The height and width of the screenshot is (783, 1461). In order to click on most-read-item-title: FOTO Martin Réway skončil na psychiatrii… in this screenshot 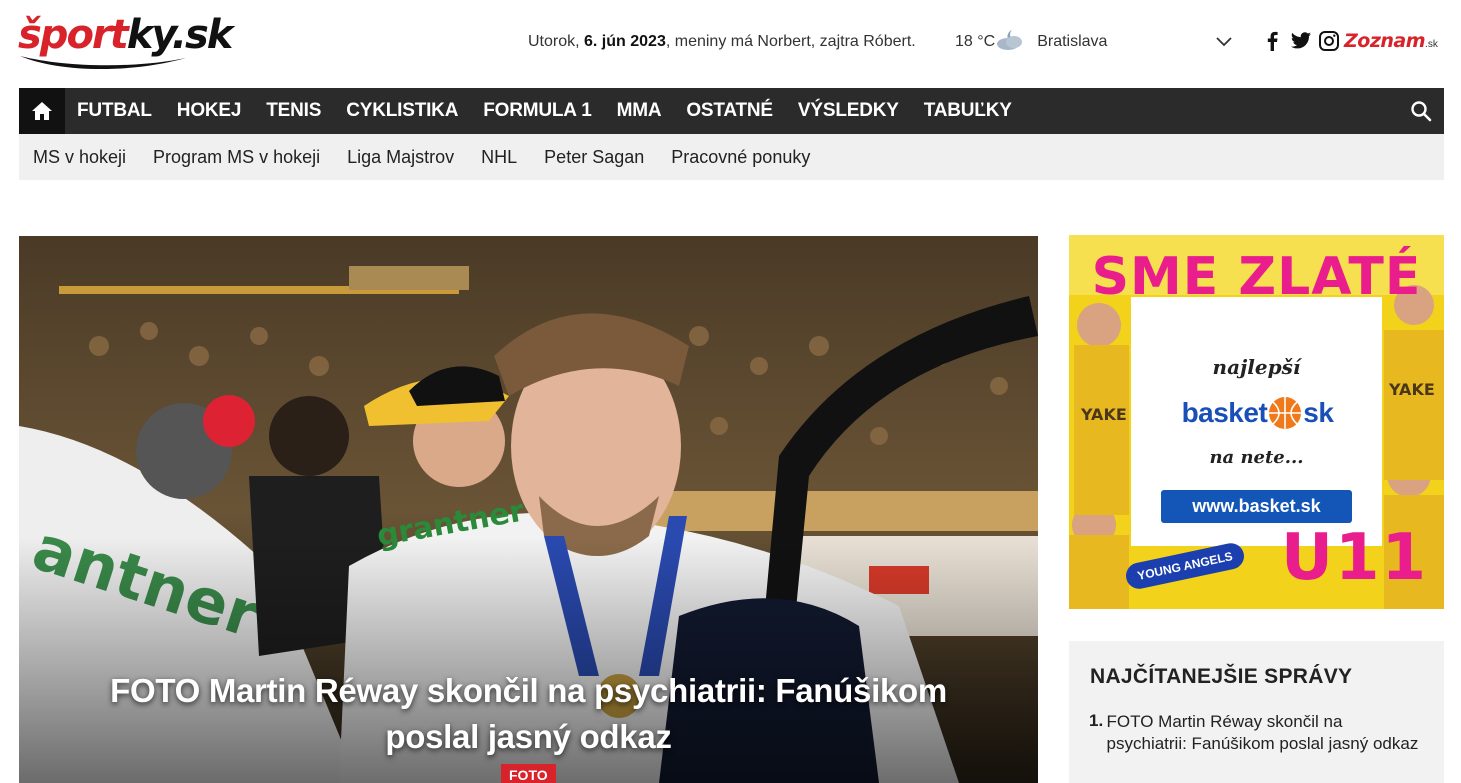, I will do `click(1263, 733)`.